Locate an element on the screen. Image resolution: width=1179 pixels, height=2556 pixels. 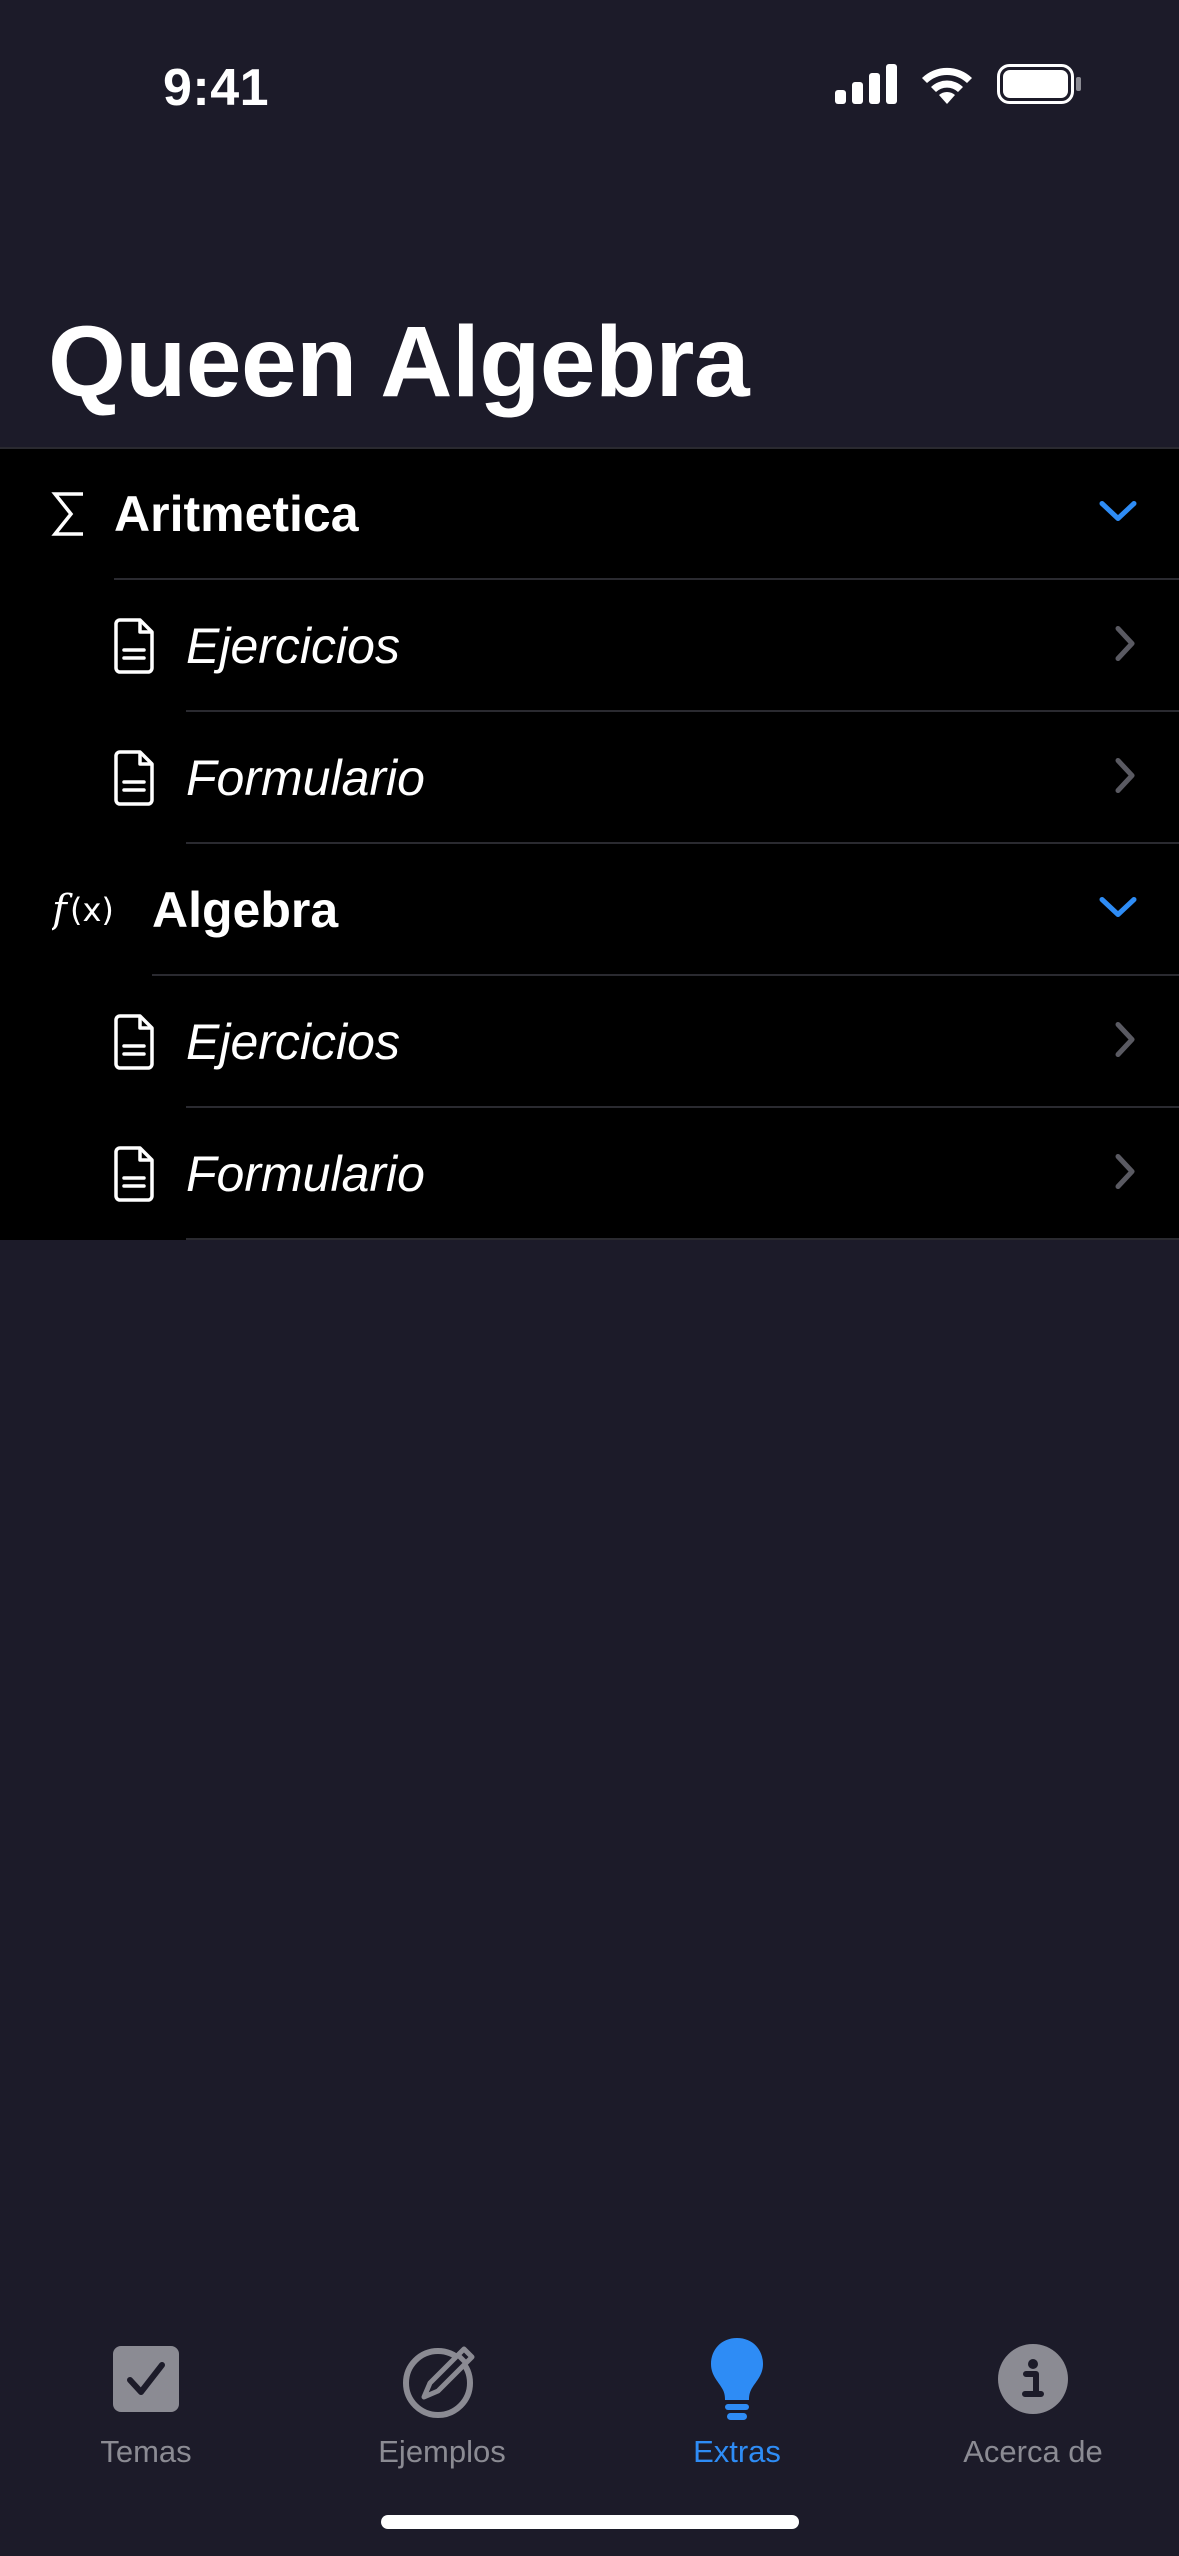
section-header-aritmetica: Aritmetica is located at coordinates (589, 514).